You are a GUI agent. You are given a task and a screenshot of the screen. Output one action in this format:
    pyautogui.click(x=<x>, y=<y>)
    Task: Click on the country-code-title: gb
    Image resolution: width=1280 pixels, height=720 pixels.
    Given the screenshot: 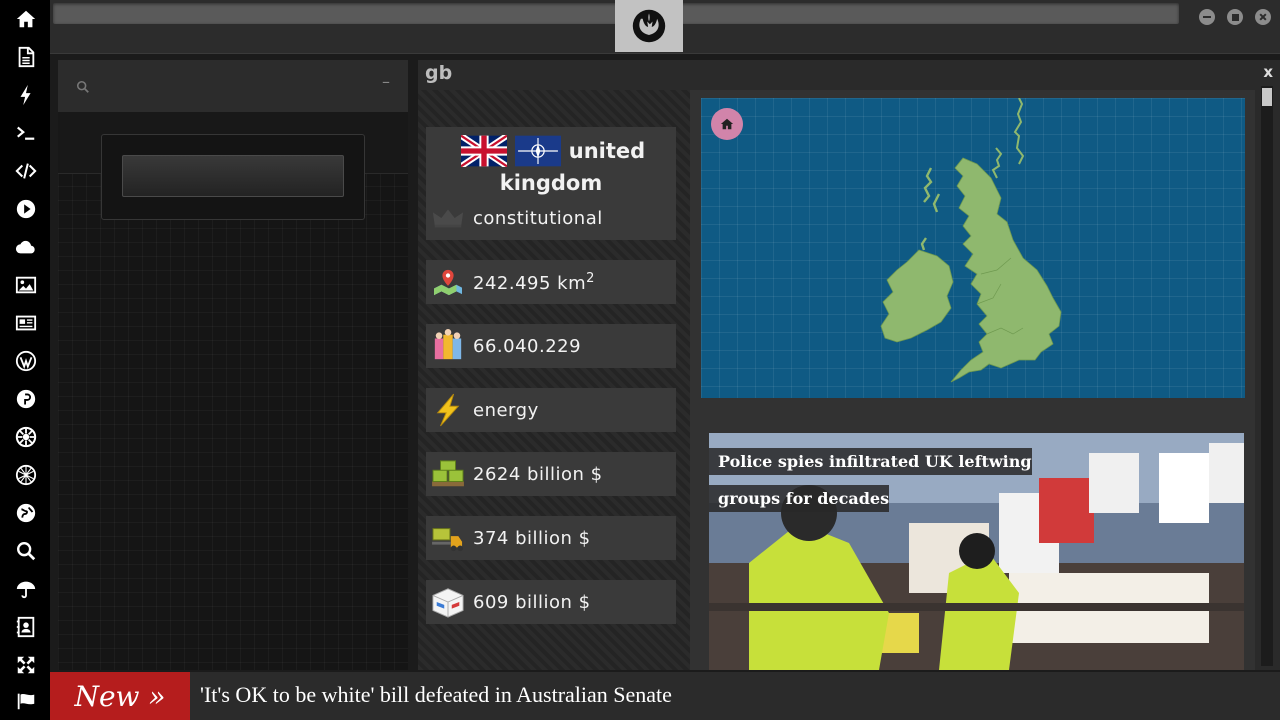 What is the action you would take?
    pyautogui.click(x=439, y=73)
    